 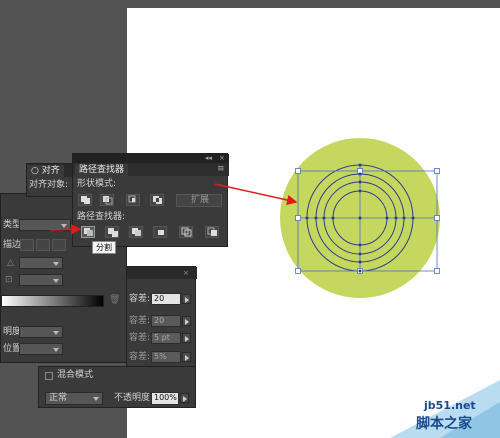 What do you see at coordinates (117, 387) in the screenshot?
I see `transparency-panel: 混合模式 正常 不透明度: 100%` at bounding box center [117, 387].